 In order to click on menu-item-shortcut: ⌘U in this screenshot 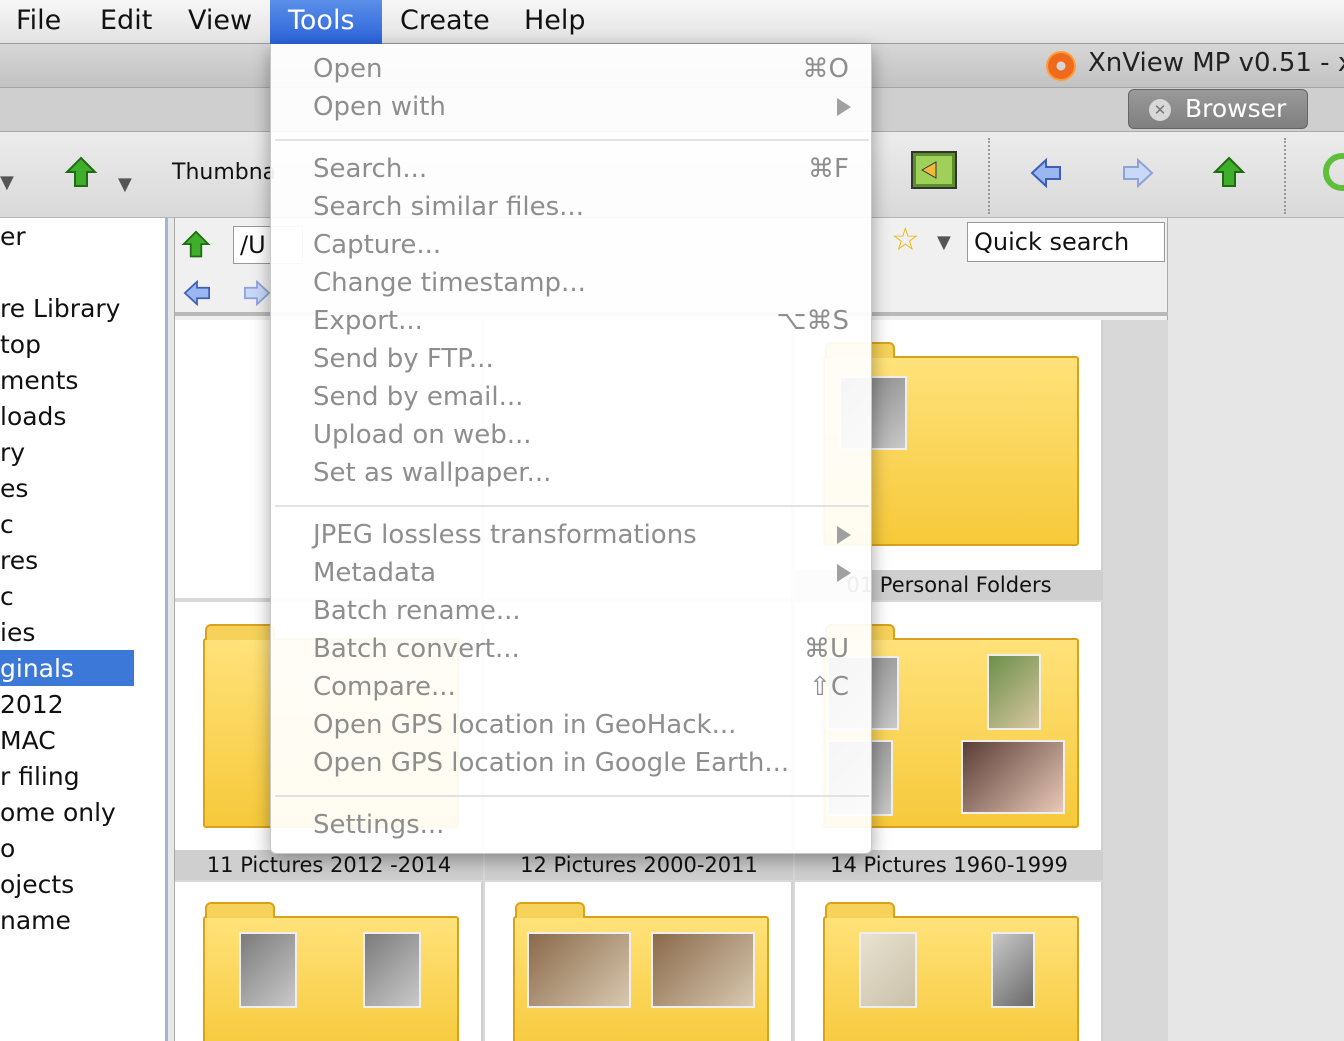, I will do `click(826, 649)`.